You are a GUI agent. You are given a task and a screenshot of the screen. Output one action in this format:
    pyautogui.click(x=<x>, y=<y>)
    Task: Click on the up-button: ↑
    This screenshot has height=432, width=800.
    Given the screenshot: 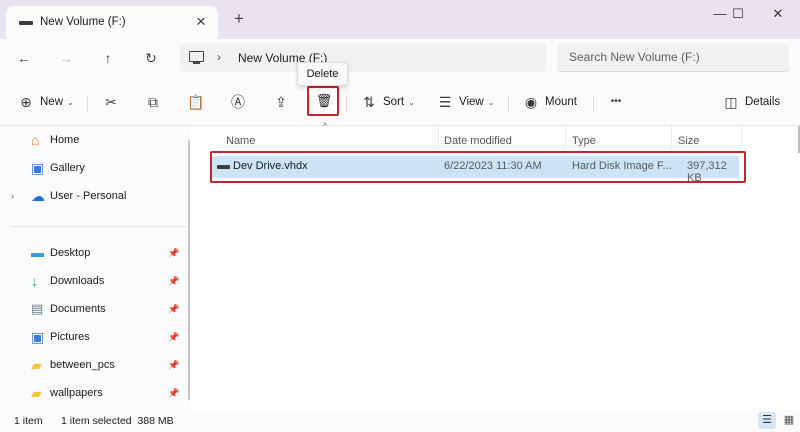 What is the action you would take?
    pyautogui.click(x=108, y=58)
    